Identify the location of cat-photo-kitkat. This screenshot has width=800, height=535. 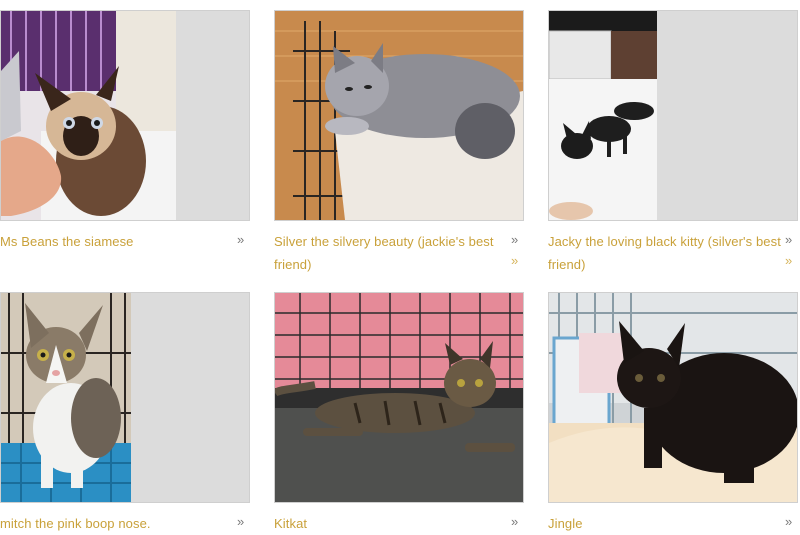
(399, 397).